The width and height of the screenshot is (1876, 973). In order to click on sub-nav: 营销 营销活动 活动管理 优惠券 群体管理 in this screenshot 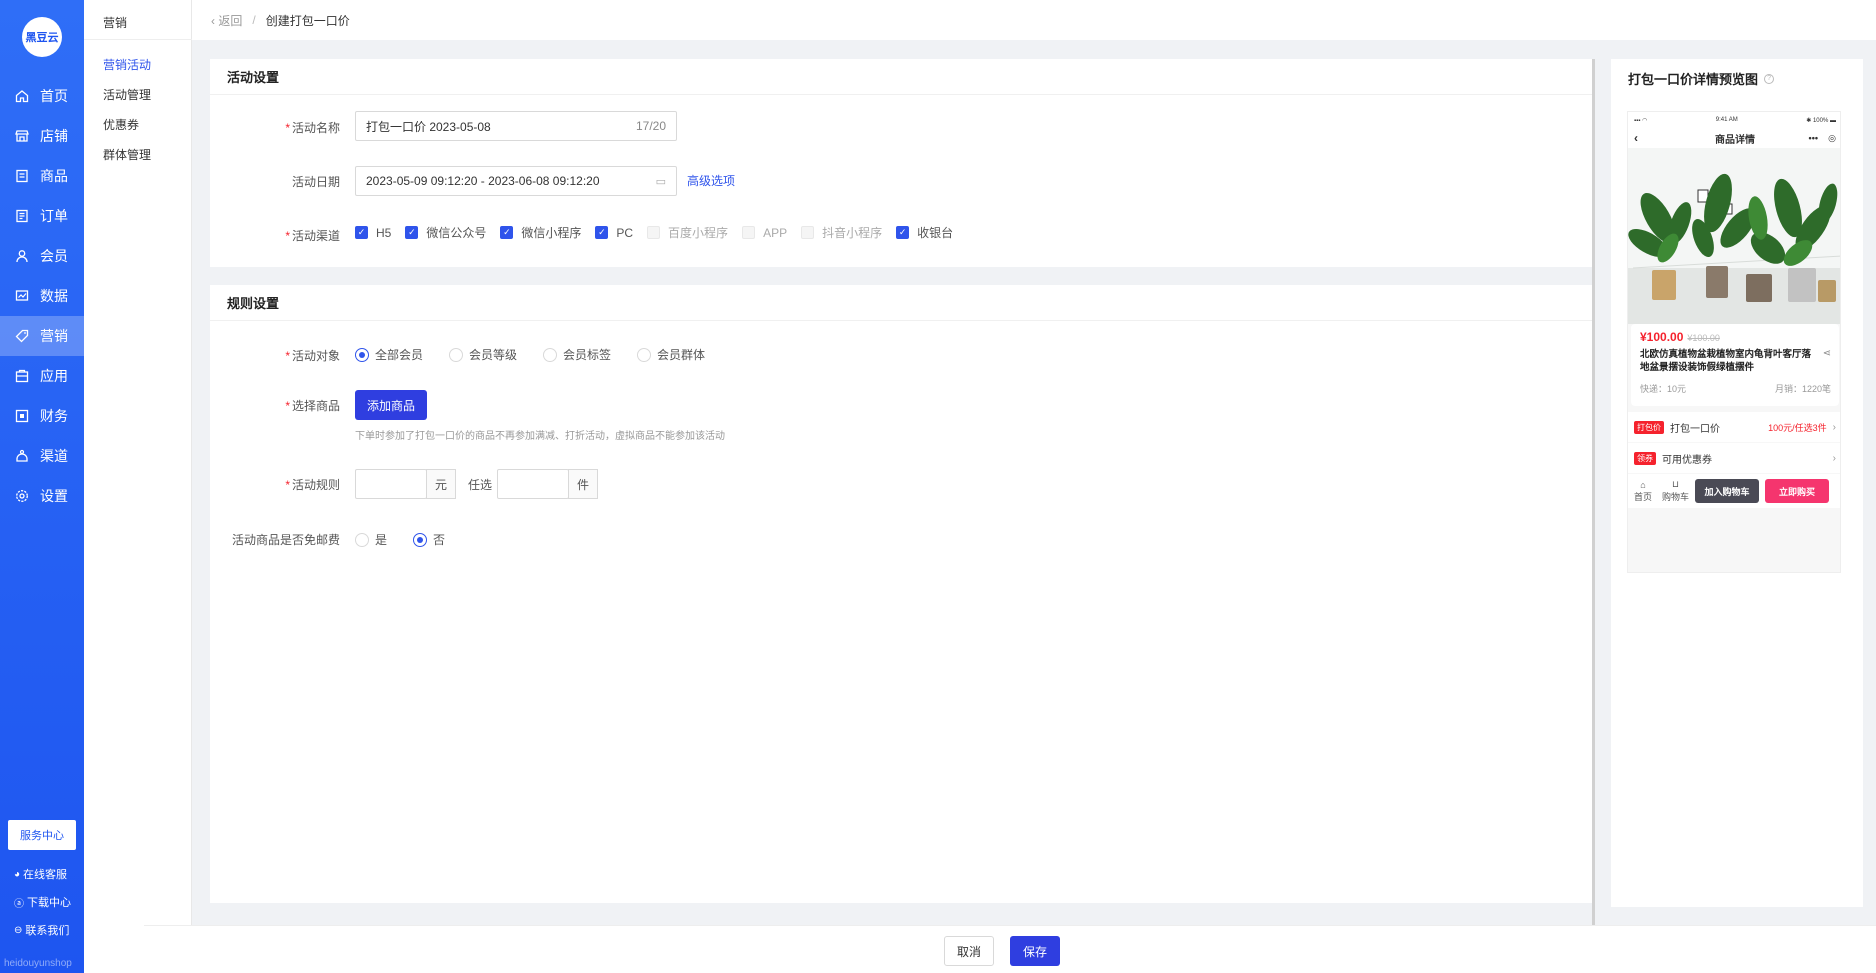, I will do `click(138, 486)`.